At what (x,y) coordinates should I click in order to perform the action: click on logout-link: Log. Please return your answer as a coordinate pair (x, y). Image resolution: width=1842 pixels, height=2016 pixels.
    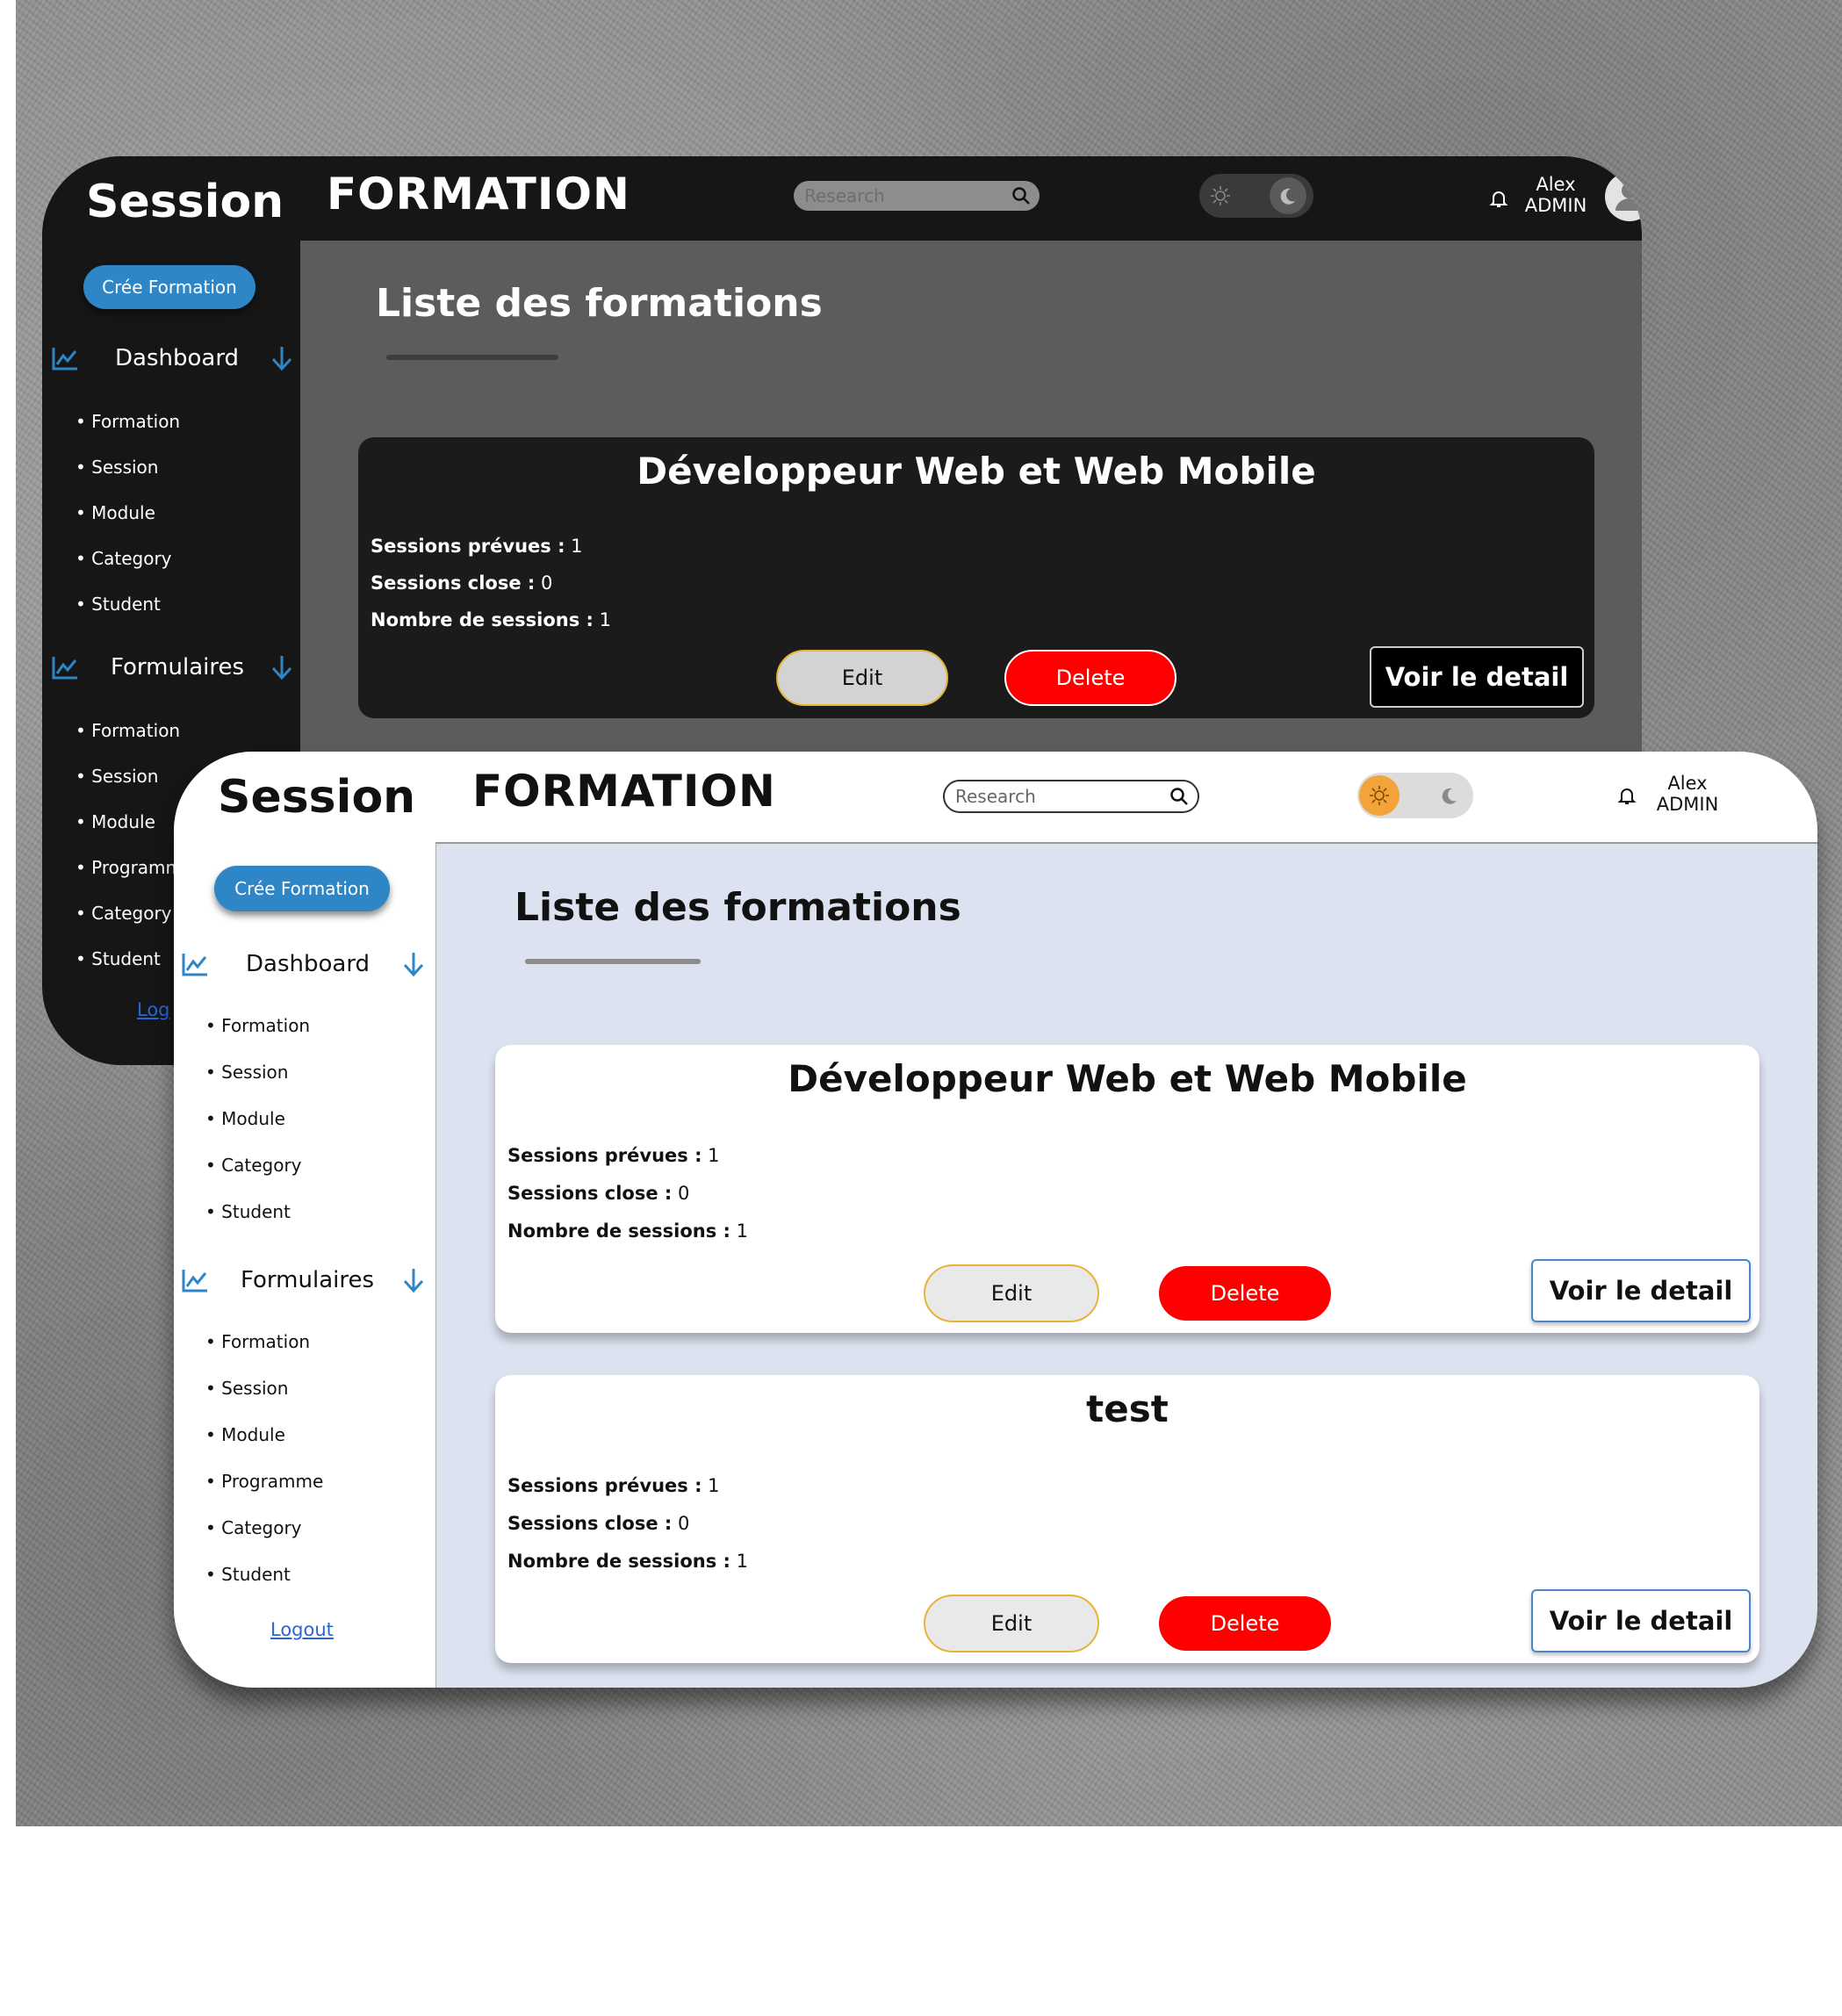
    Looking at the image, I should click on (153, 1009).